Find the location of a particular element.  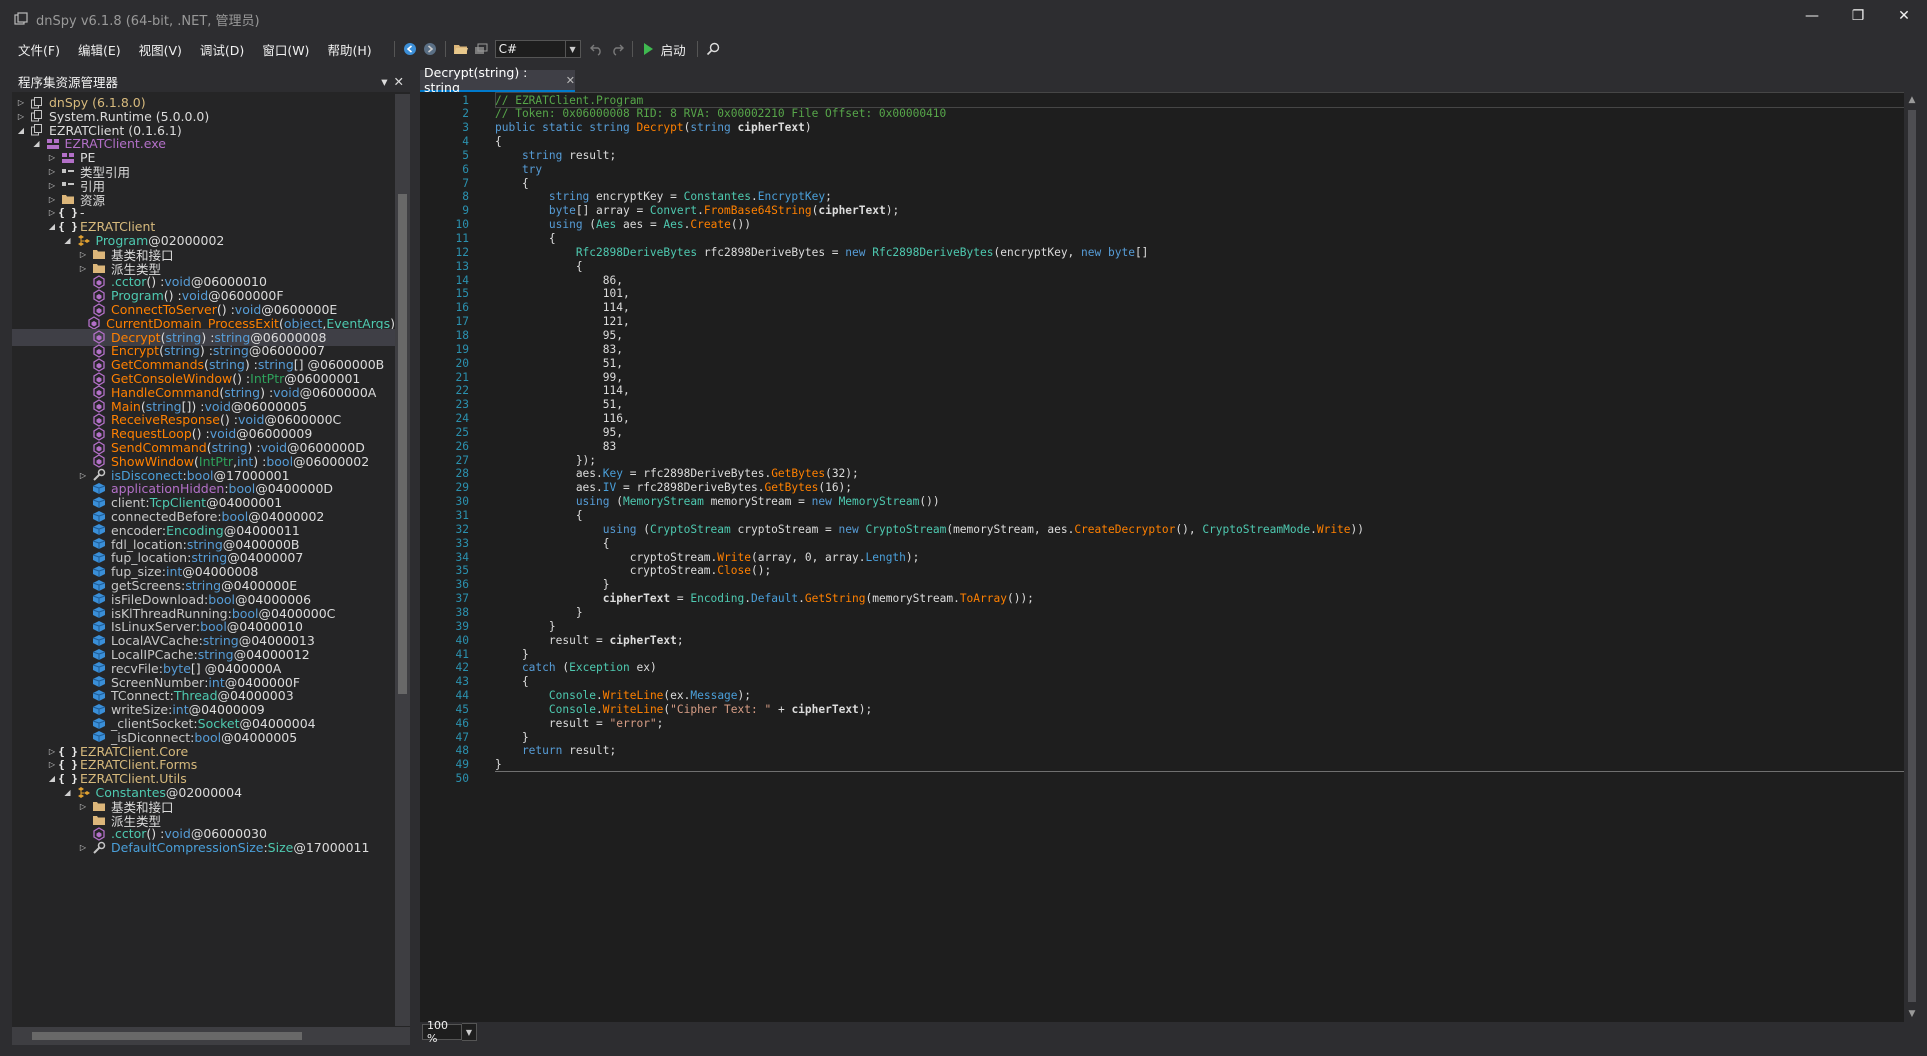

minimize-button: — is located at coordinates (1812, 16).